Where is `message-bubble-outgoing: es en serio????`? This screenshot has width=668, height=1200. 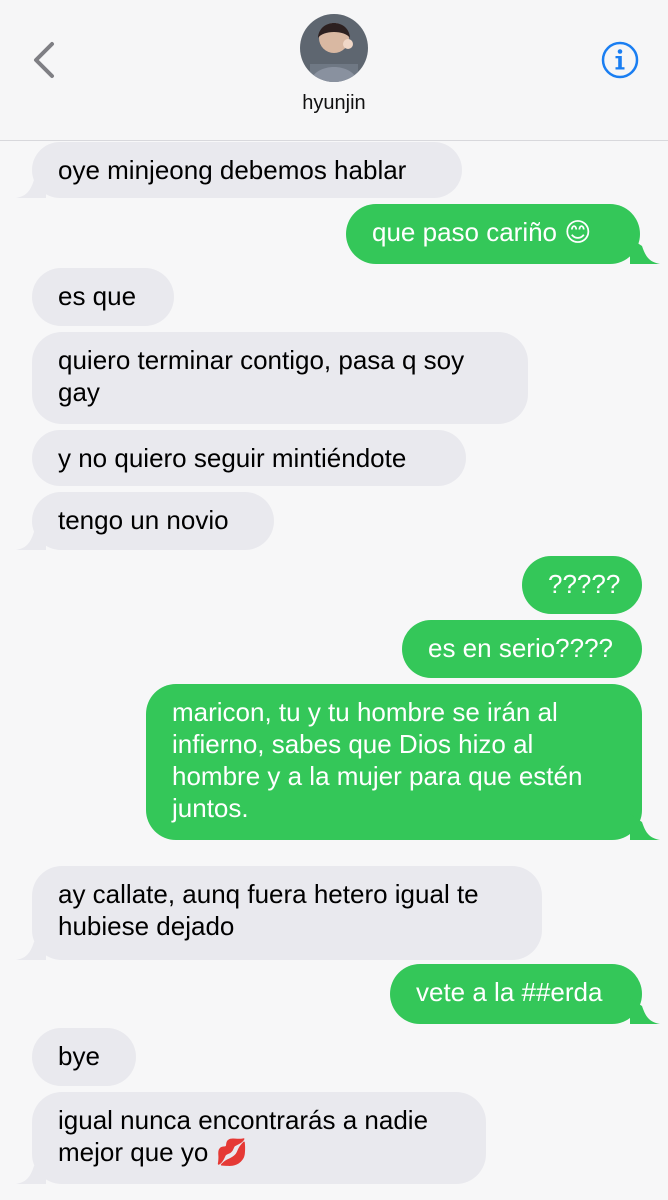
message-bubble-outgoing: es en serio???? is located at coordinates (522, 649).